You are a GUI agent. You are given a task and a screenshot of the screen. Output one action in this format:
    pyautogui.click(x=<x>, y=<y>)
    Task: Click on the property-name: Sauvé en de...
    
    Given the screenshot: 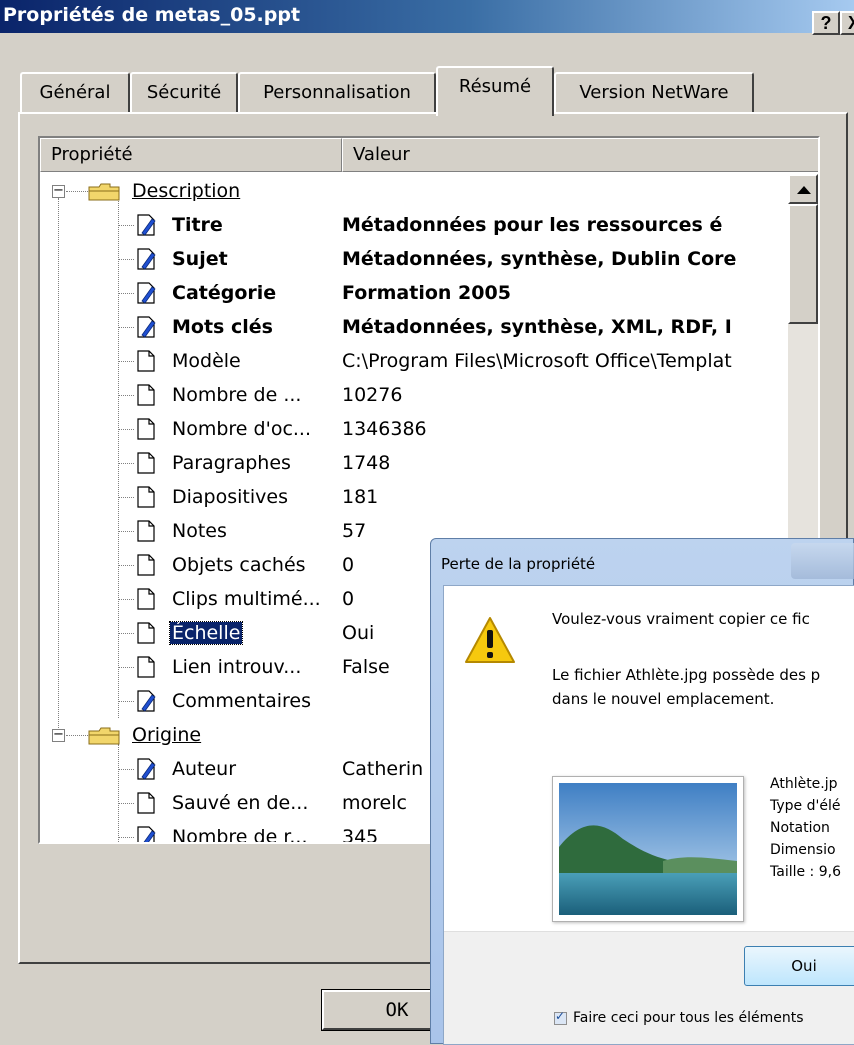 What is the action you would take?
    pyautogui.click(x=240, y=803)
    